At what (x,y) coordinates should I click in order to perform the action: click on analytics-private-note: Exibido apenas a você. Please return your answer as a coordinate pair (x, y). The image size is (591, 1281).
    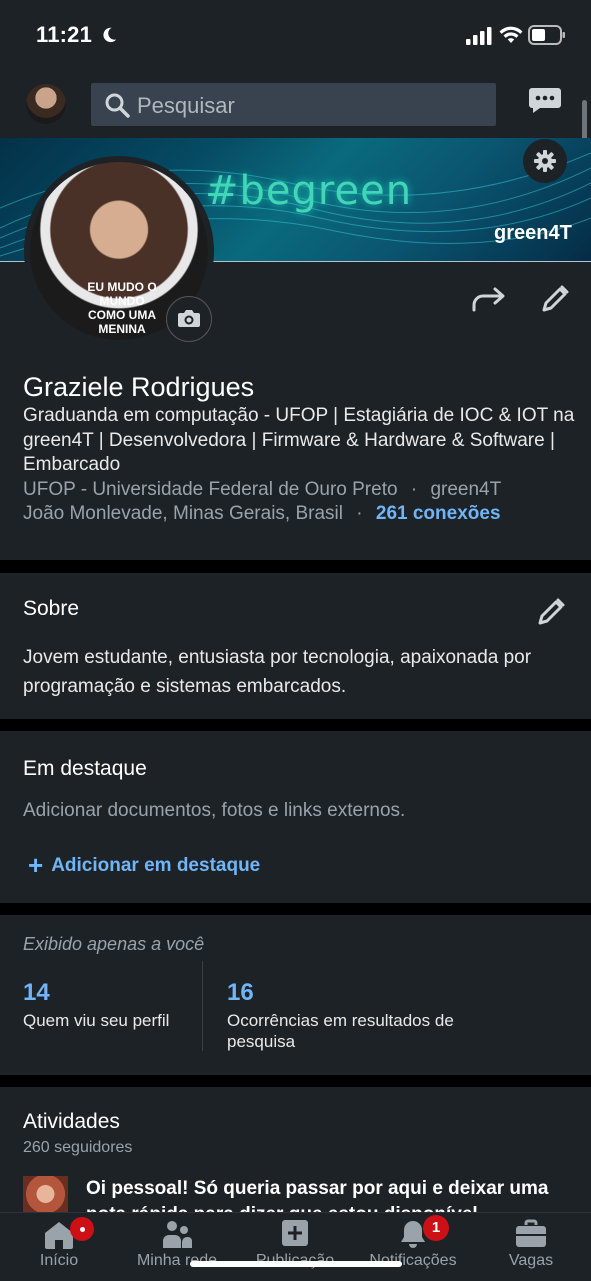
    Looking at the image, I should click on (114, 944).